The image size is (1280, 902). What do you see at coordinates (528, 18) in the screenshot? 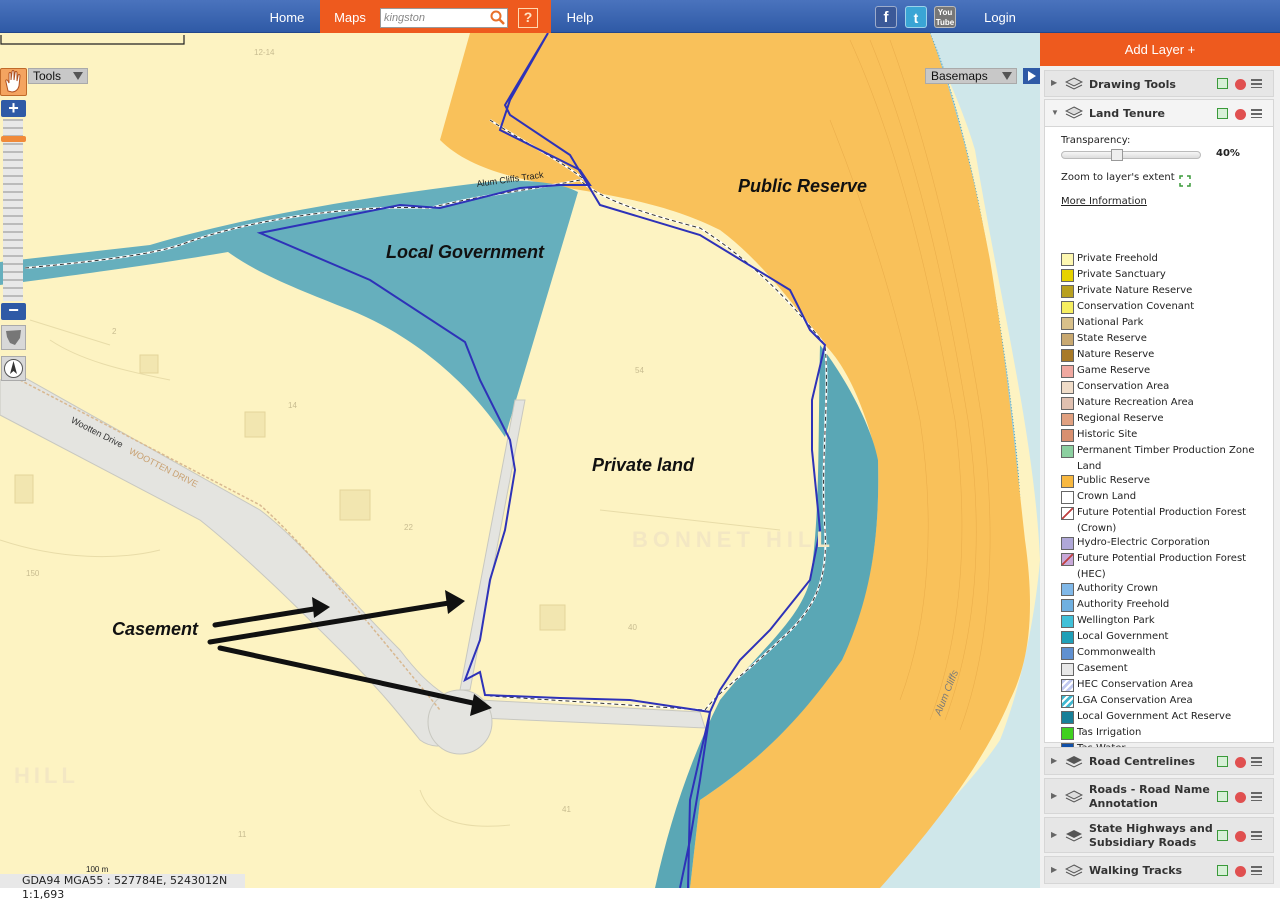
I see `help-question-icon: ?` at bounding box center [528, 18].